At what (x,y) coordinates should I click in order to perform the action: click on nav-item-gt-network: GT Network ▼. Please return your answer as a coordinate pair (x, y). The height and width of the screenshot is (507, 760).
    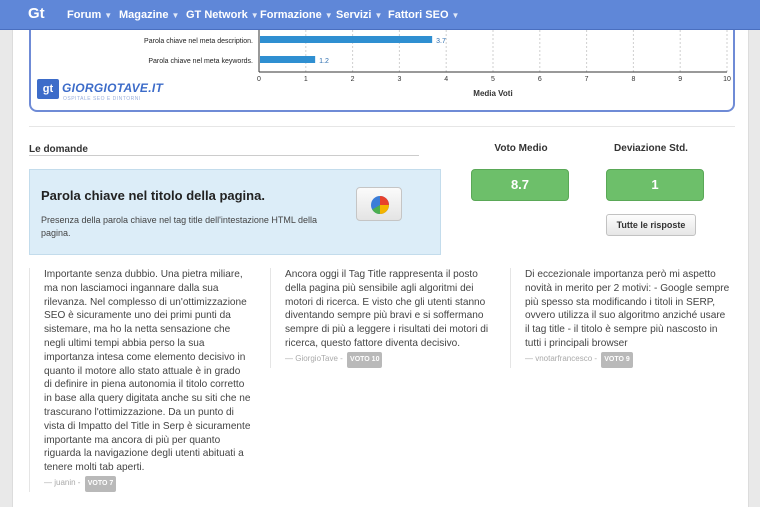
    Looking at the image, I should click on (222, 15).